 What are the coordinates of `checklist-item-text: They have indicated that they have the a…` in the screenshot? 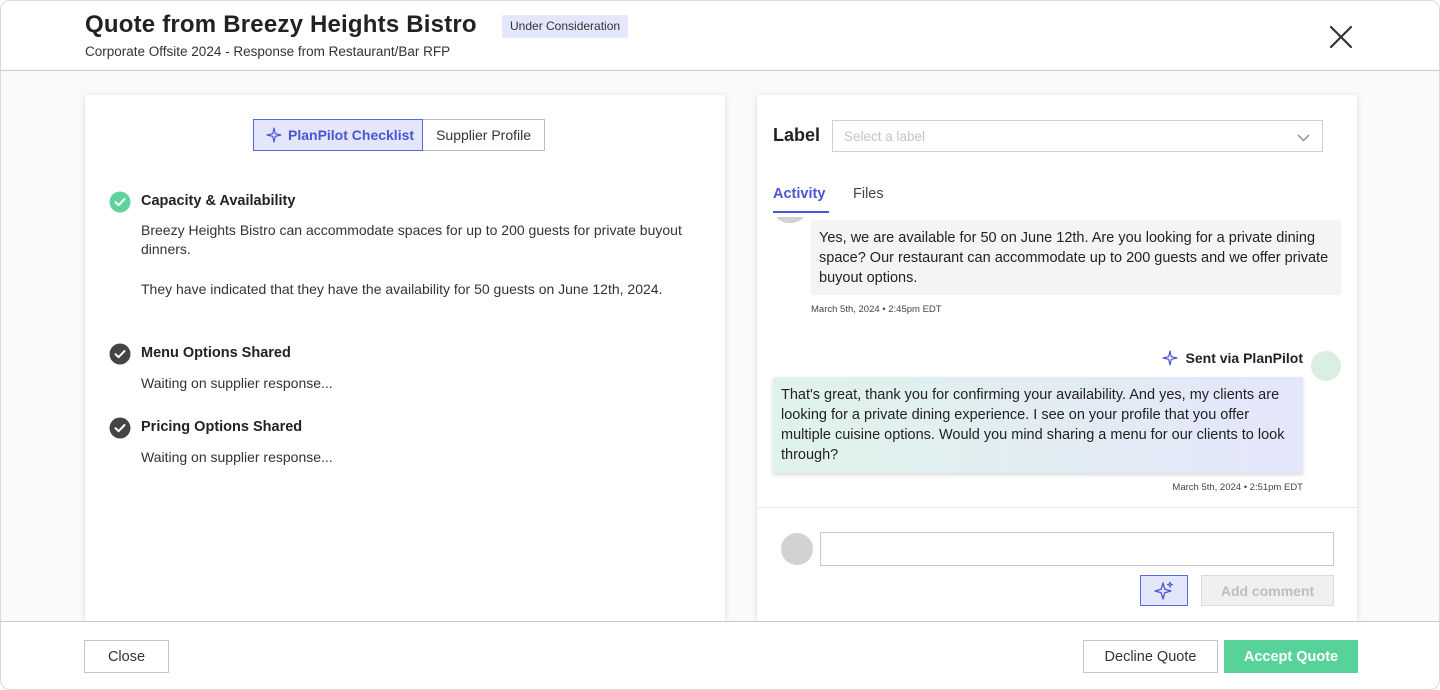 It's located at (402, 289).